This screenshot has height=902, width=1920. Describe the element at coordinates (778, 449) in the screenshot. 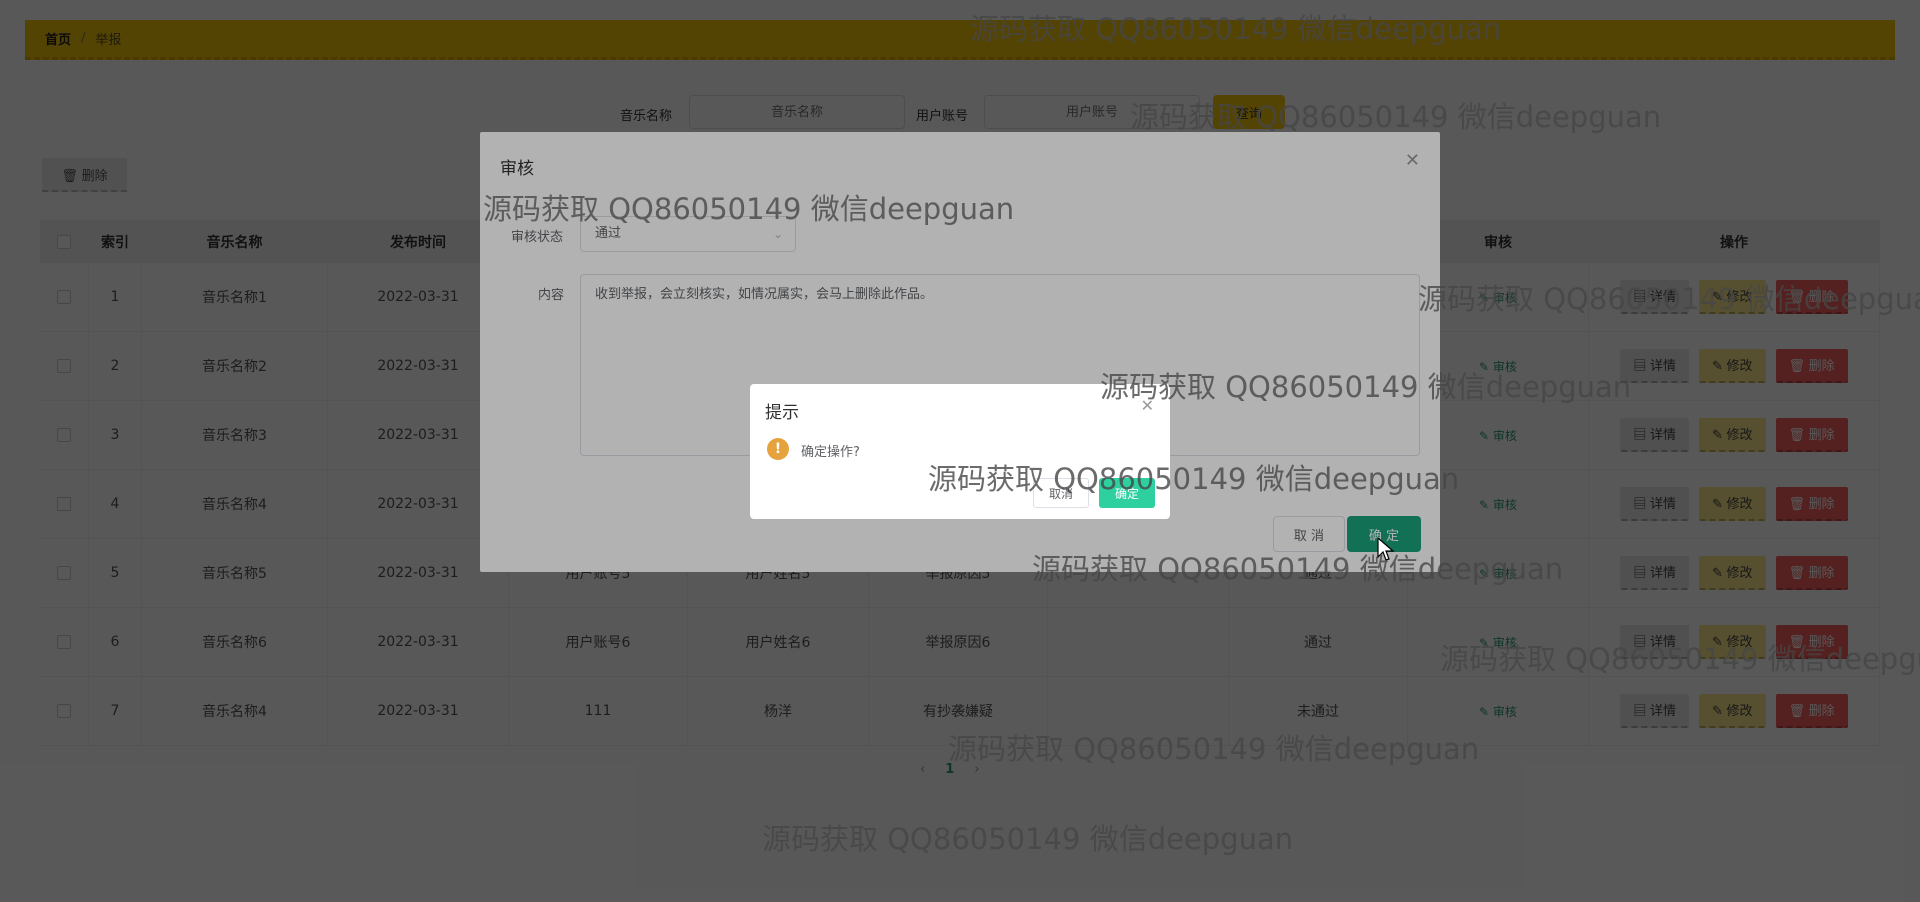

I see `warning-icon: !` at that location.